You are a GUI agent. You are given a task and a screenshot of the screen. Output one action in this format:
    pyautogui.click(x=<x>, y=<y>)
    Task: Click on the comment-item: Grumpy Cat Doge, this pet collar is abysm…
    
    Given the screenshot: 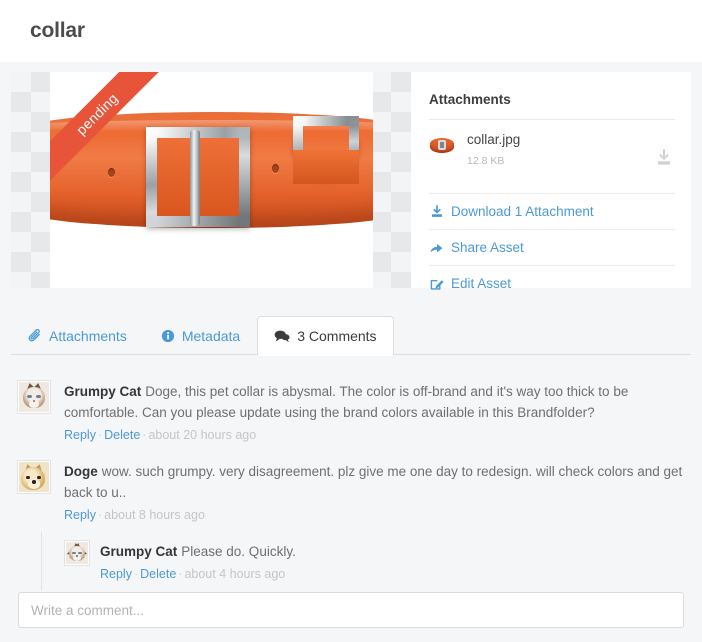 What is the action you would take?
    pyautogui.click(x=351, y=412)
    